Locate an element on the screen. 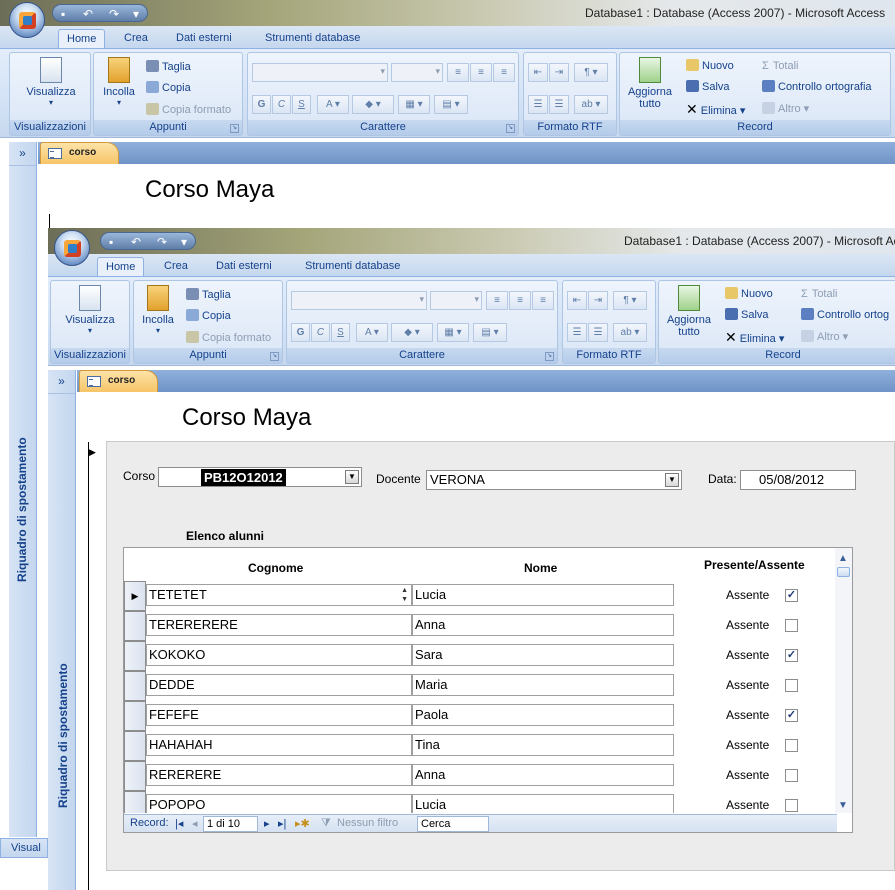 The width and height of the screenshot is (895, 890). data-field: 05/08/2012 is located at coordinates (798, 480).